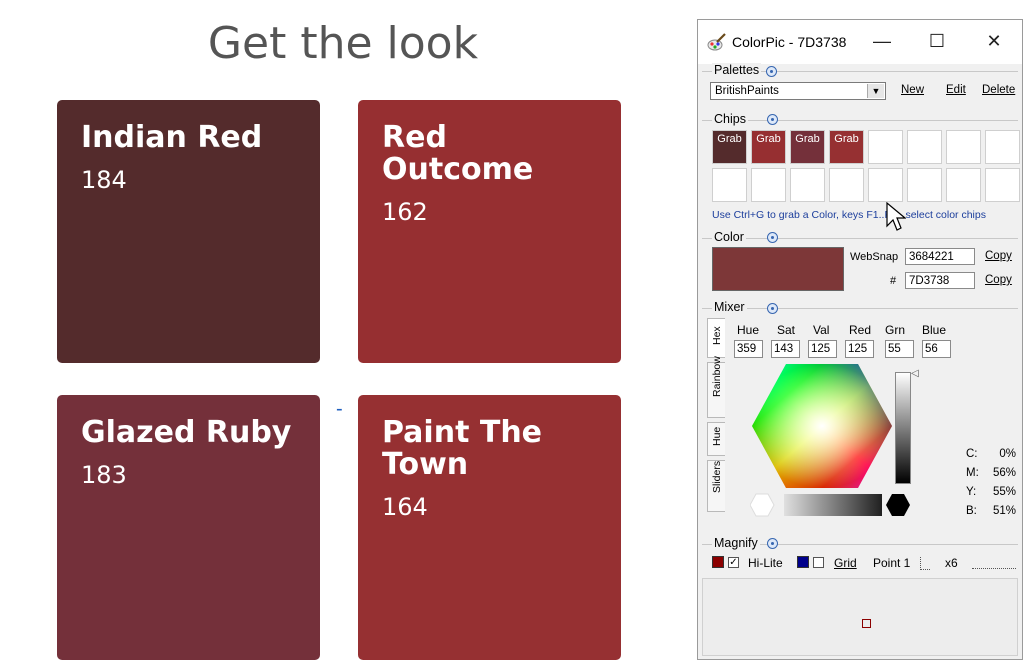  What do you see at coordinates (882, 42) in the screenshot?
I see `minimize-button: —` at bounding box center [882, 42].